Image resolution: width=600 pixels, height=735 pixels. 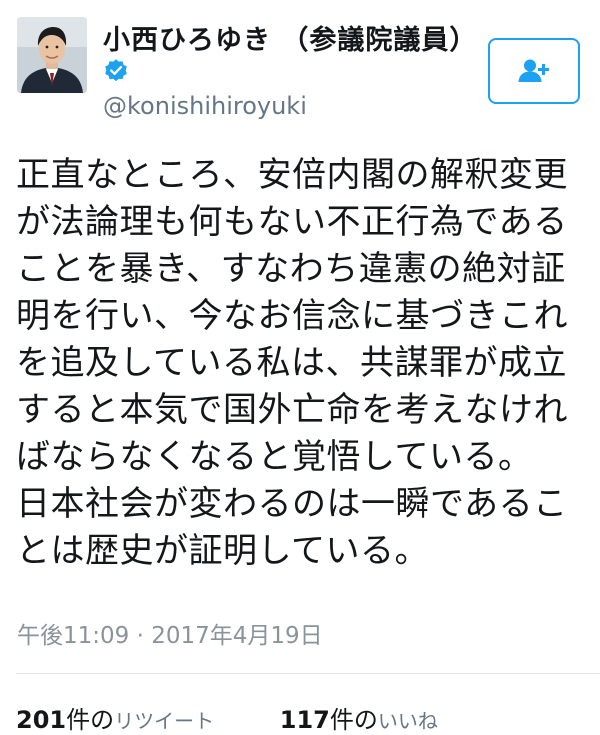 What do you see at coordinates (353, 720) in the screenshot?
I see `like-count-unit: 件の` at bounding box center [353, 720].